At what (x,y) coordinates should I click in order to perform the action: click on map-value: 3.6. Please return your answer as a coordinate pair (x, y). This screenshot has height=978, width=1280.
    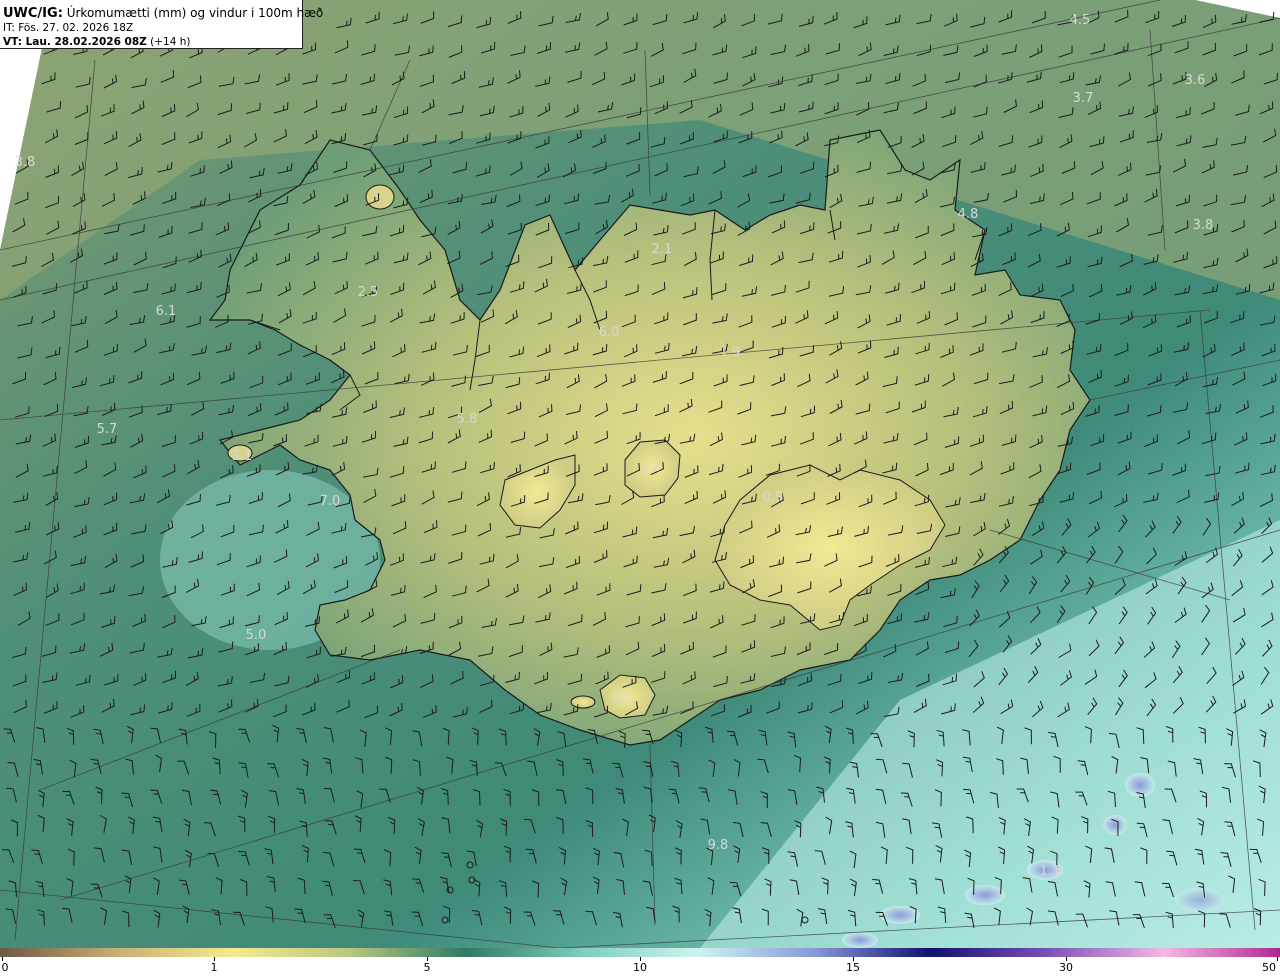
    Looking at the image, I should click on (1195, 80).